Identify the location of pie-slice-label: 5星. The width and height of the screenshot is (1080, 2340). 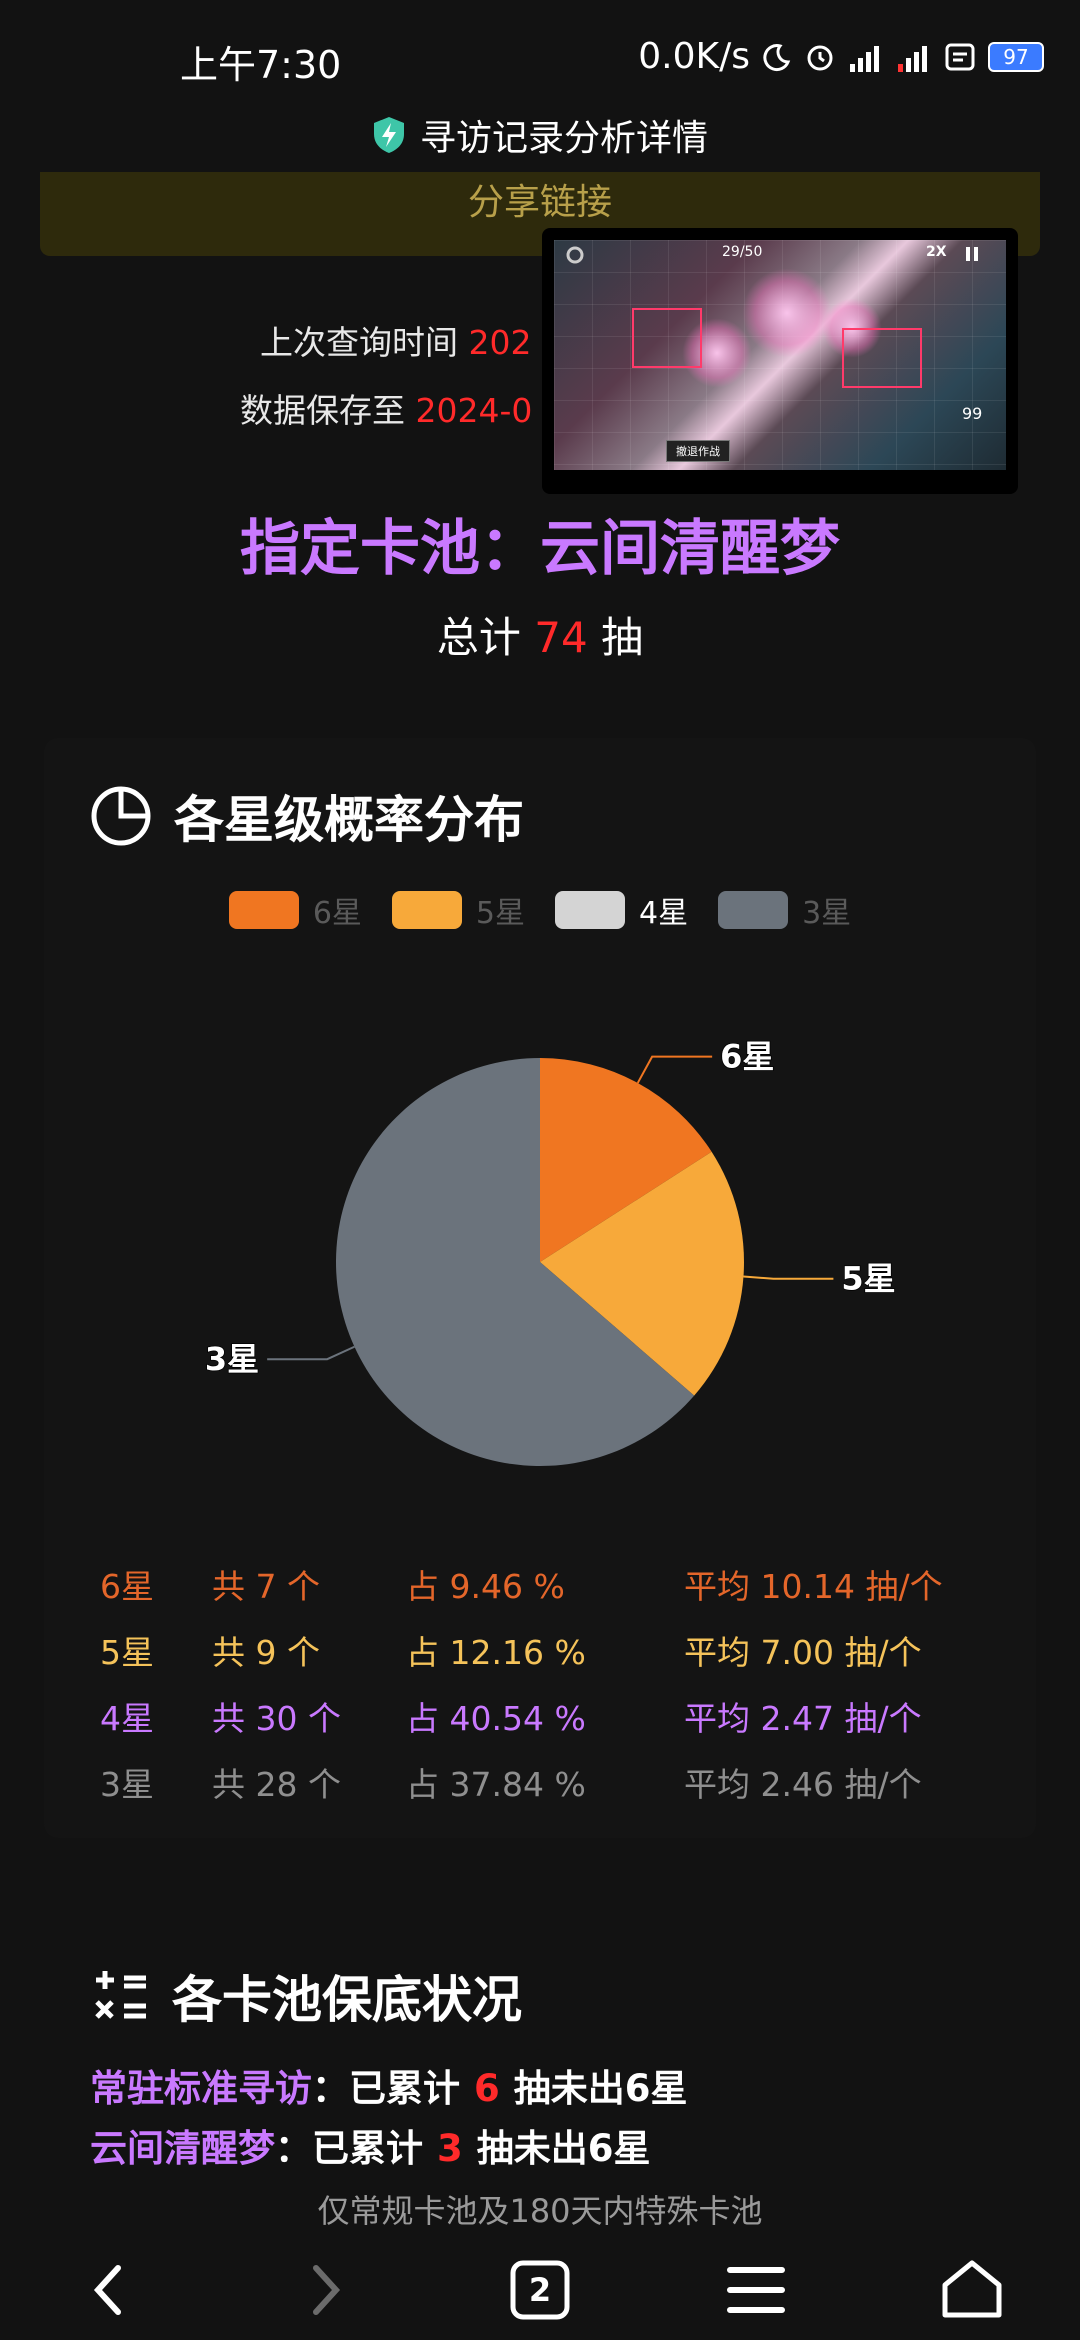
(868, 1279).